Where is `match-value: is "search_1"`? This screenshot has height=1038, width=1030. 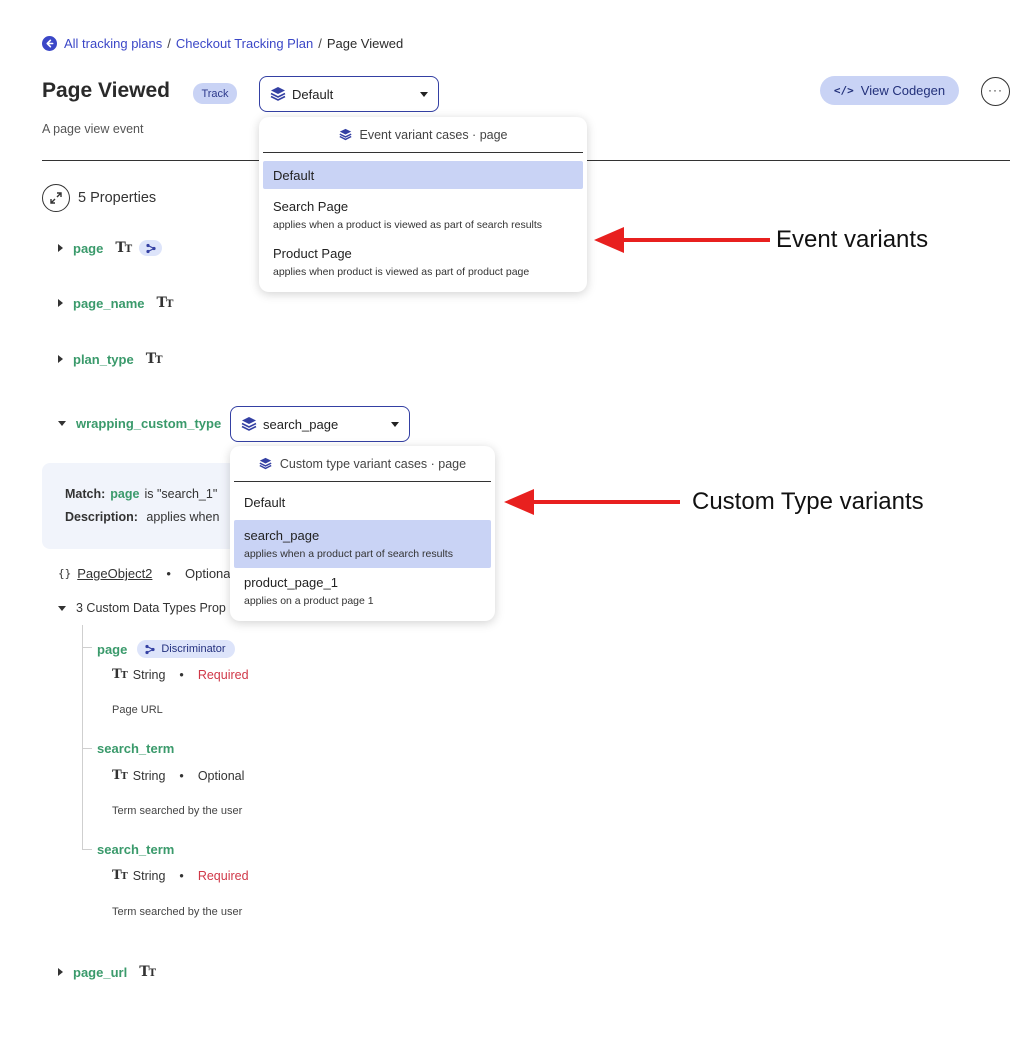 match-value: is "search_1" is located at coordinates (181, 494).